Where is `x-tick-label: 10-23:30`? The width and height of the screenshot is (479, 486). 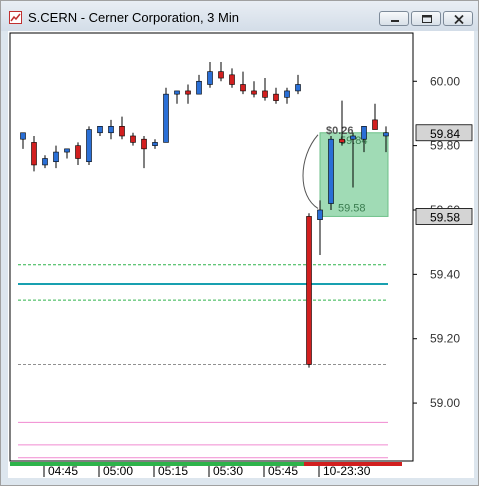
x-tick-label: 10-23:30 is located at coordinates (347, 471).